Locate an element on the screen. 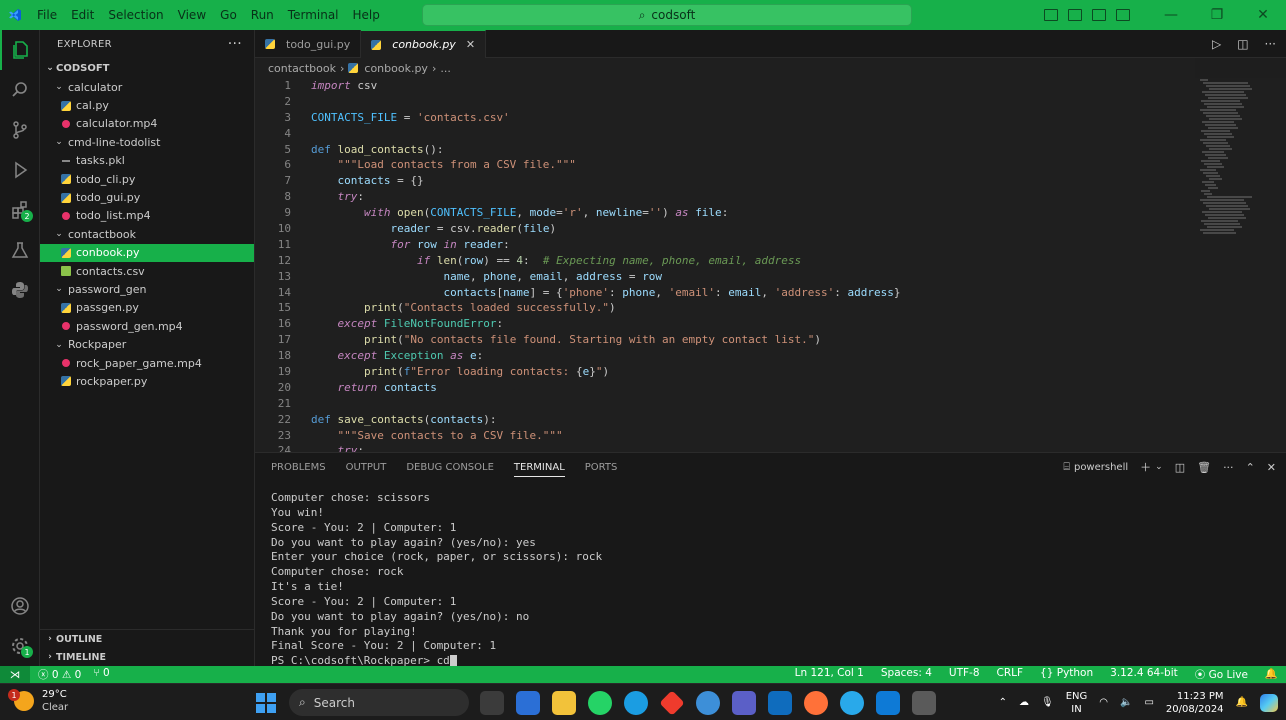 This screenshot has width=1286, height=720. close-panel-icon: ✕ is located at coordinates (1271, 467).